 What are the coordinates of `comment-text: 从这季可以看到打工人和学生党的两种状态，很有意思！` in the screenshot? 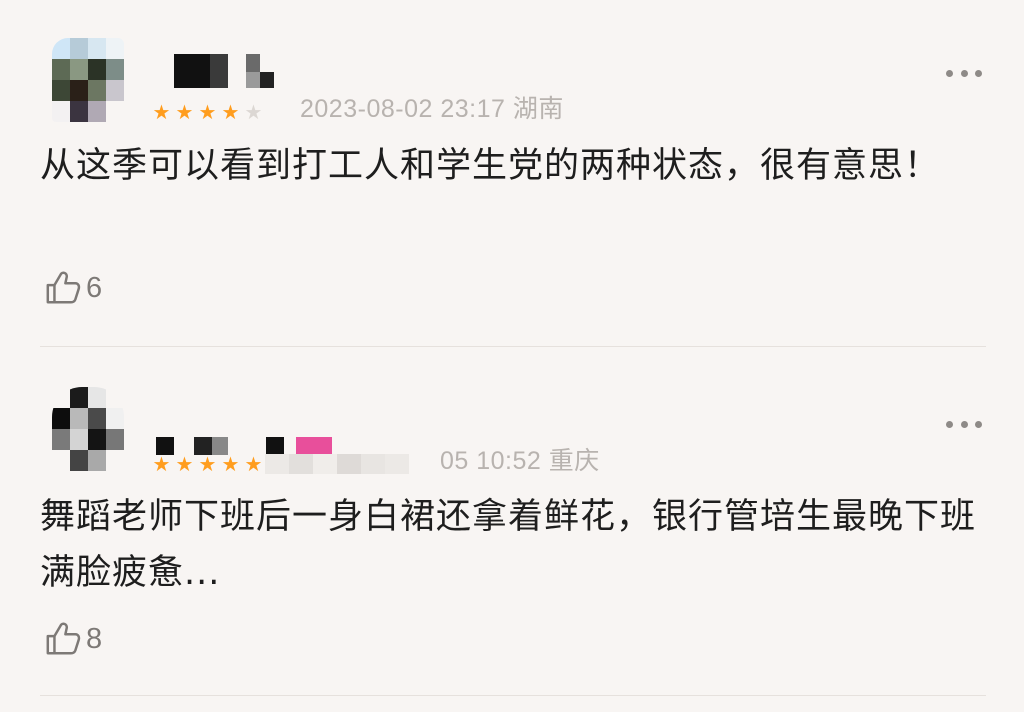 It's located at (490, 166).